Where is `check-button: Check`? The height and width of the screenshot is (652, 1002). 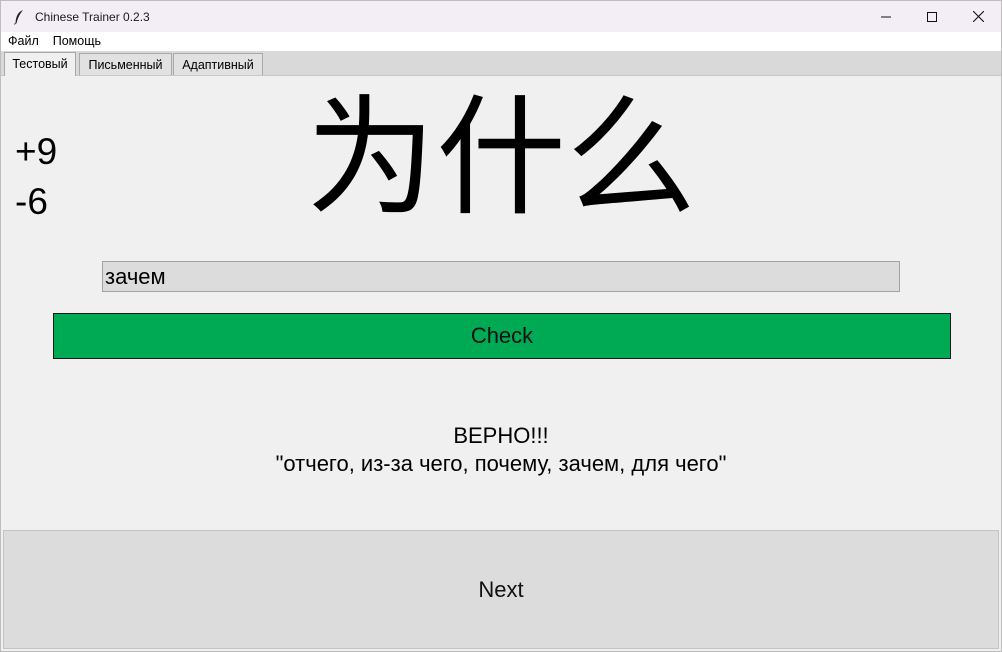
check-button: Check is located at coordinates (502, 336).